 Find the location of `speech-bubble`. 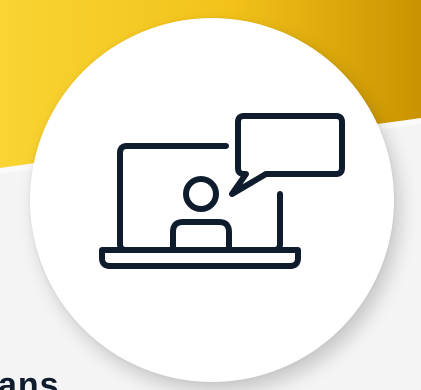

speech-bubble is located at coordinates (287, 155).